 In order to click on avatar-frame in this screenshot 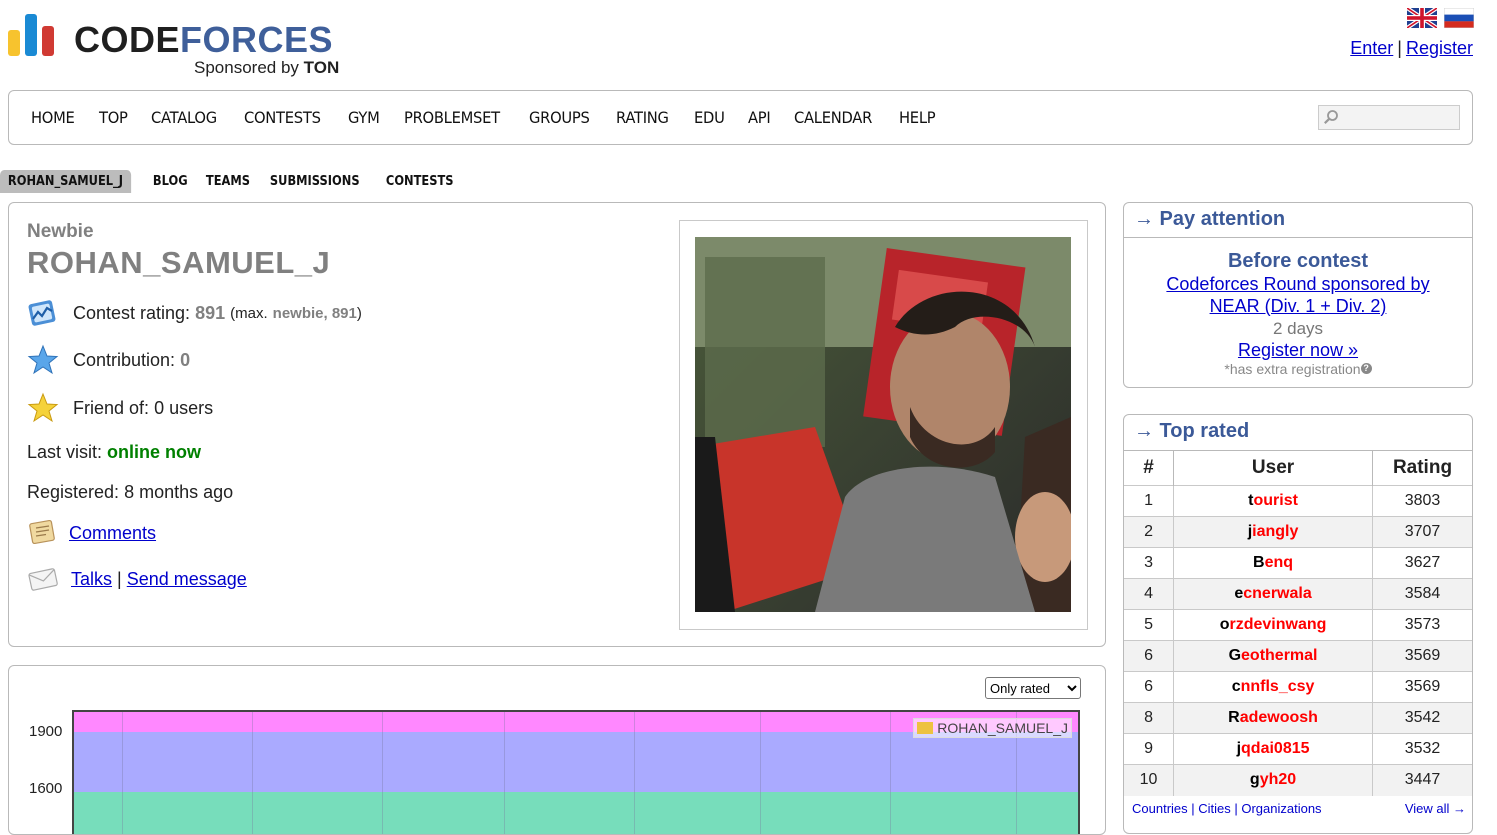, I will do `click(883, 425)`.